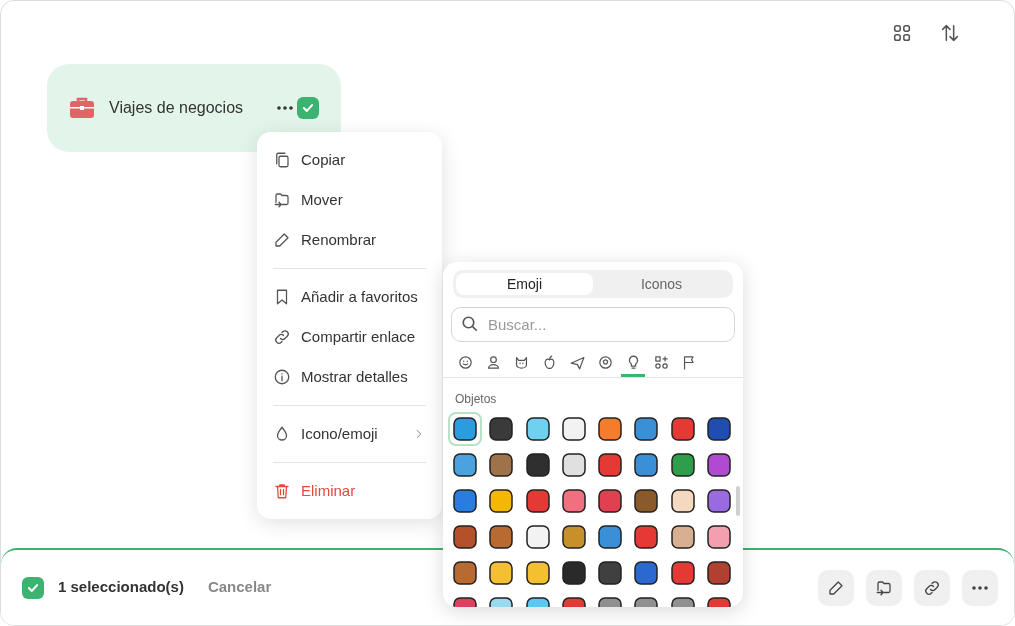 Image resolution: width=1015 pixels, height=626 pixels. I want to click on plane-icon, so click(577, 362).